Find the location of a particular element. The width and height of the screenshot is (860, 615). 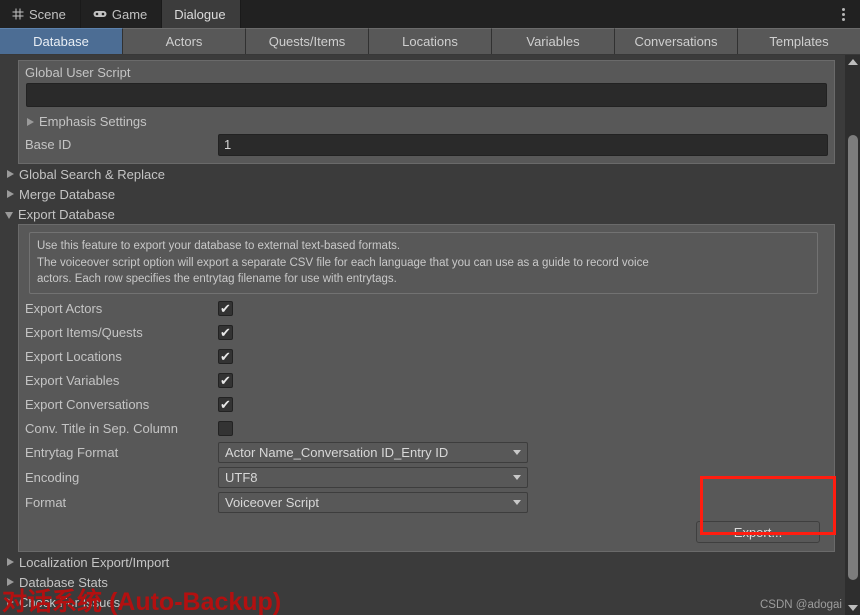

tab-templates: Templates is located at coordinates (799, 41).